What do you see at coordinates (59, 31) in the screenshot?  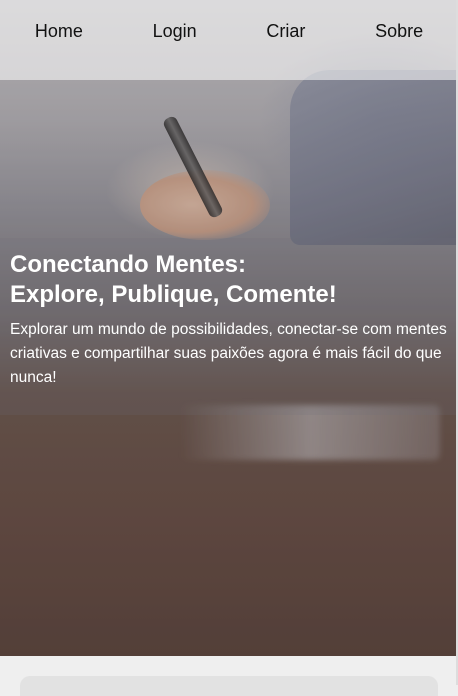 I see `nav-link-home: Home` at bounding box center [59, 31].